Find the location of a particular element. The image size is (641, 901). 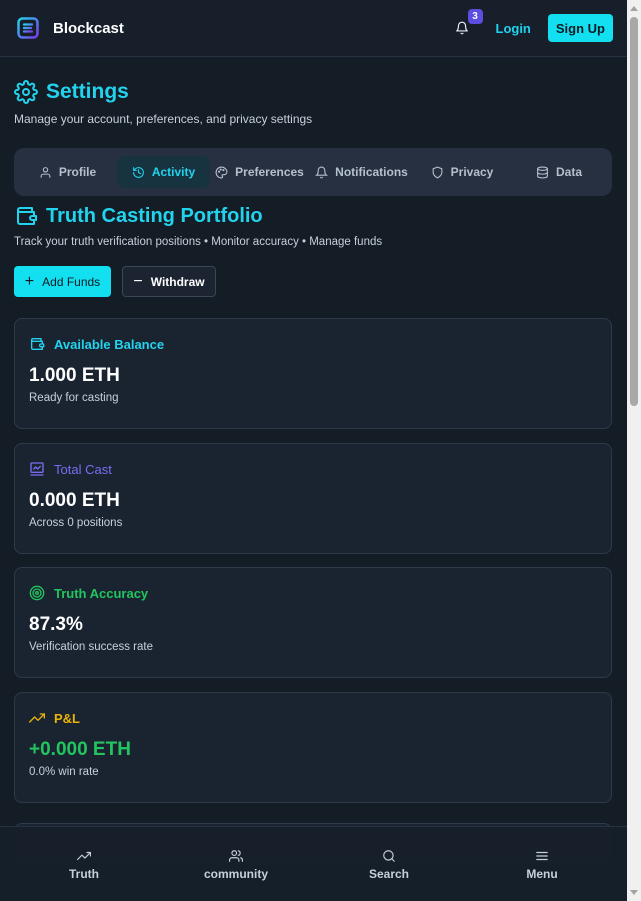

tab-data: Data is located at coordinates (559, 172).